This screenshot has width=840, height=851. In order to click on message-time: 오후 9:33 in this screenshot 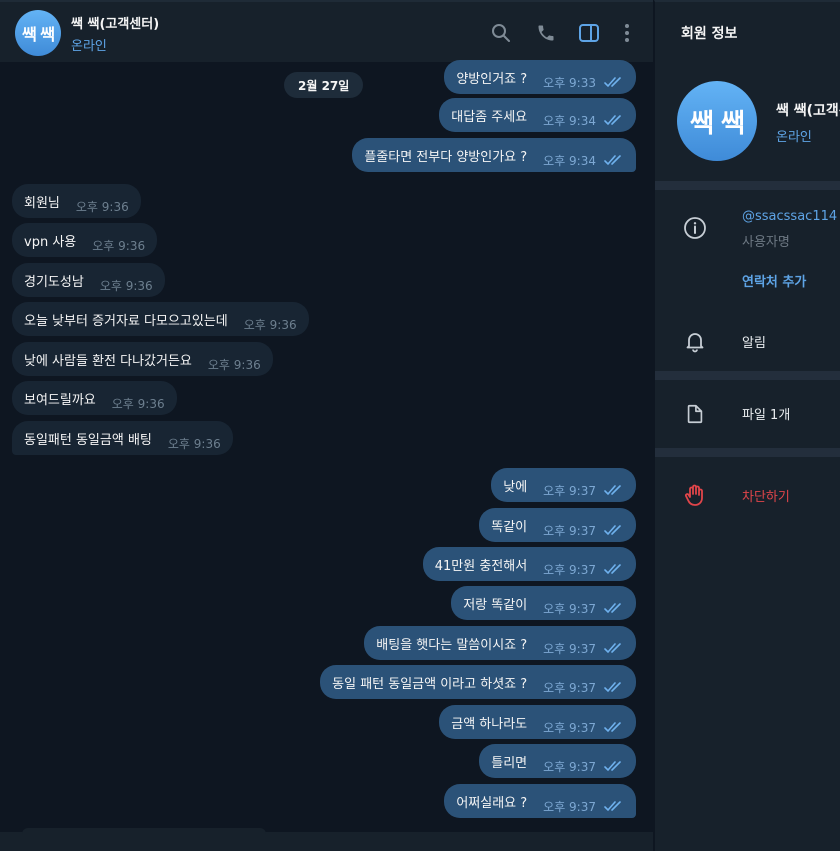, I will do `click(569, 82)`.